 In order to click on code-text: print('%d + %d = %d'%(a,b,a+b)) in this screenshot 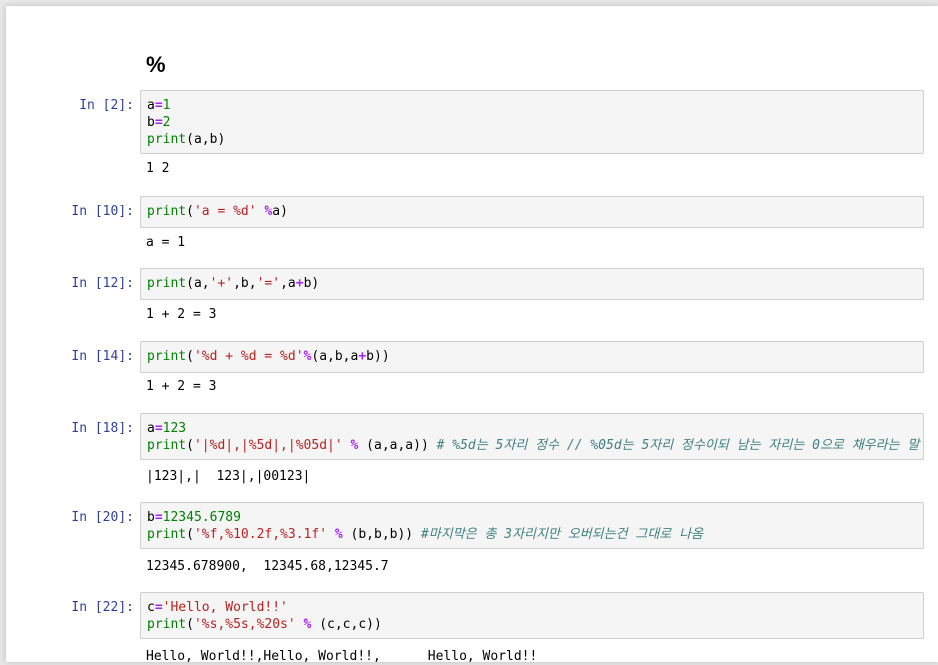, I will do `click(532, 356)`.